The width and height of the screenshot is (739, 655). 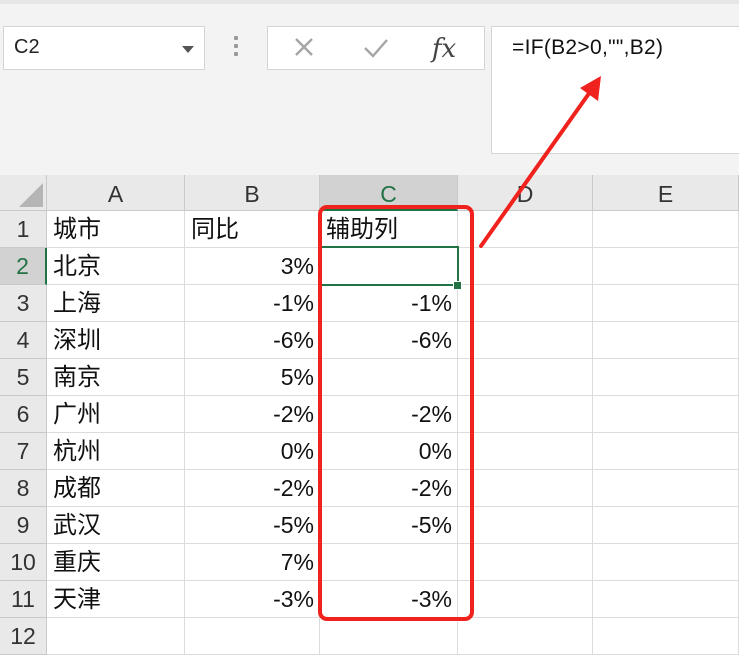 I want to click on cell-b8: -2%, so click(x=252, y=488).